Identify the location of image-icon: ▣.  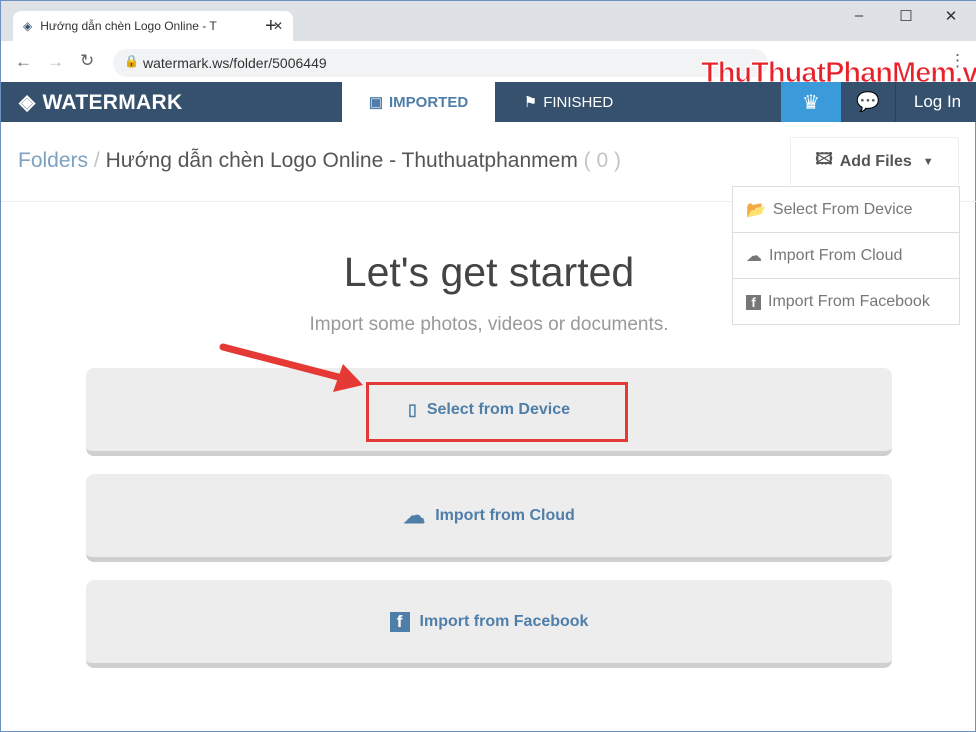
(375, 102).